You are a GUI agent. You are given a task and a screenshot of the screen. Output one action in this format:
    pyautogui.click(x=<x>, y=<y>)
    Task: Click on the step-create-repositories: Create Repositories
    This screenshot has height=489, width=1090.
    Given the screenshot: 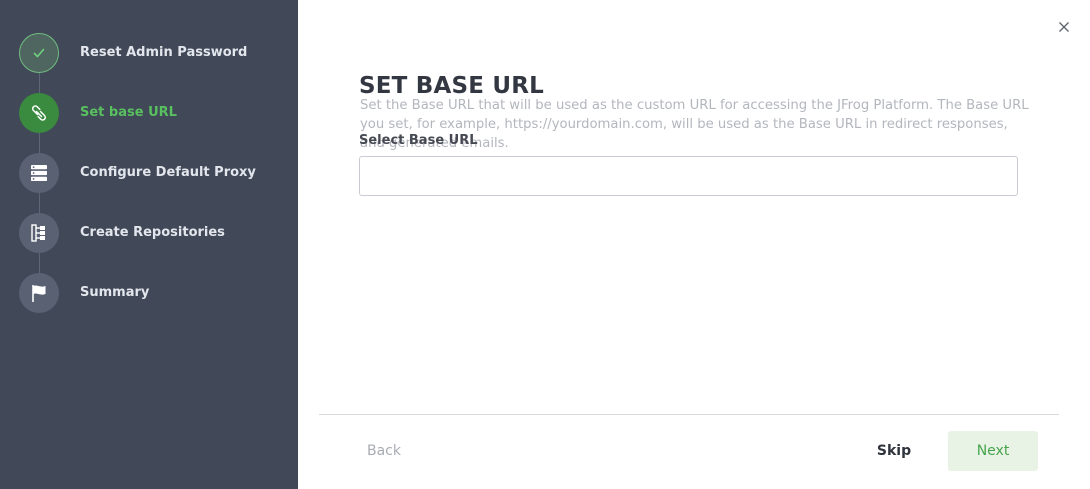 What is the action you would take?
    pyautogui.click(x=149, y=243)
    